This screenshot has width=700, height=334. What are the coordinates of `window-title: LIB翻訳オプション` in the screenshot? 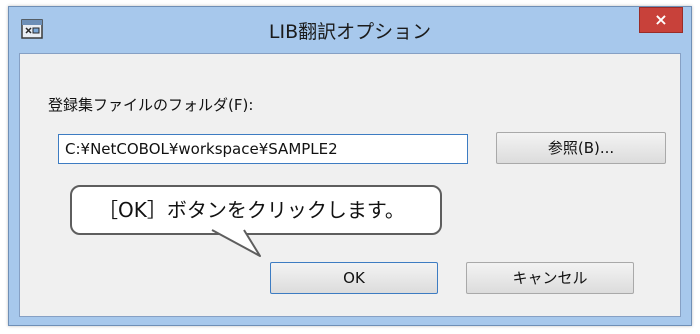 It's located at (350, 32).